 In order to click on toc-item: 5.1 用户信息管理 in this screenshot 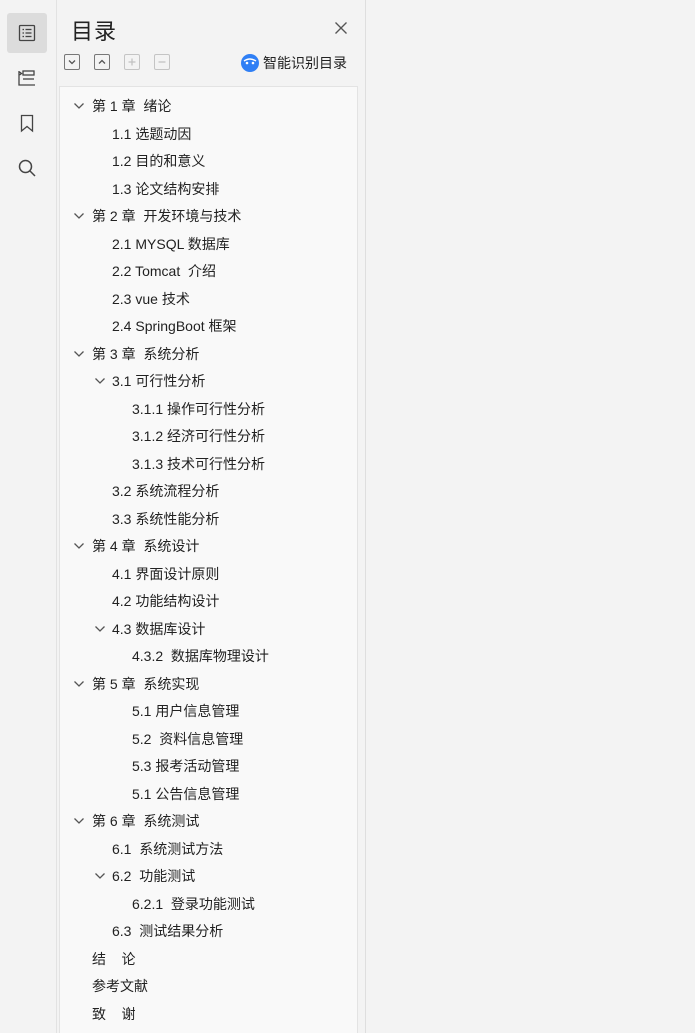, I will do `click(208, 711)`.